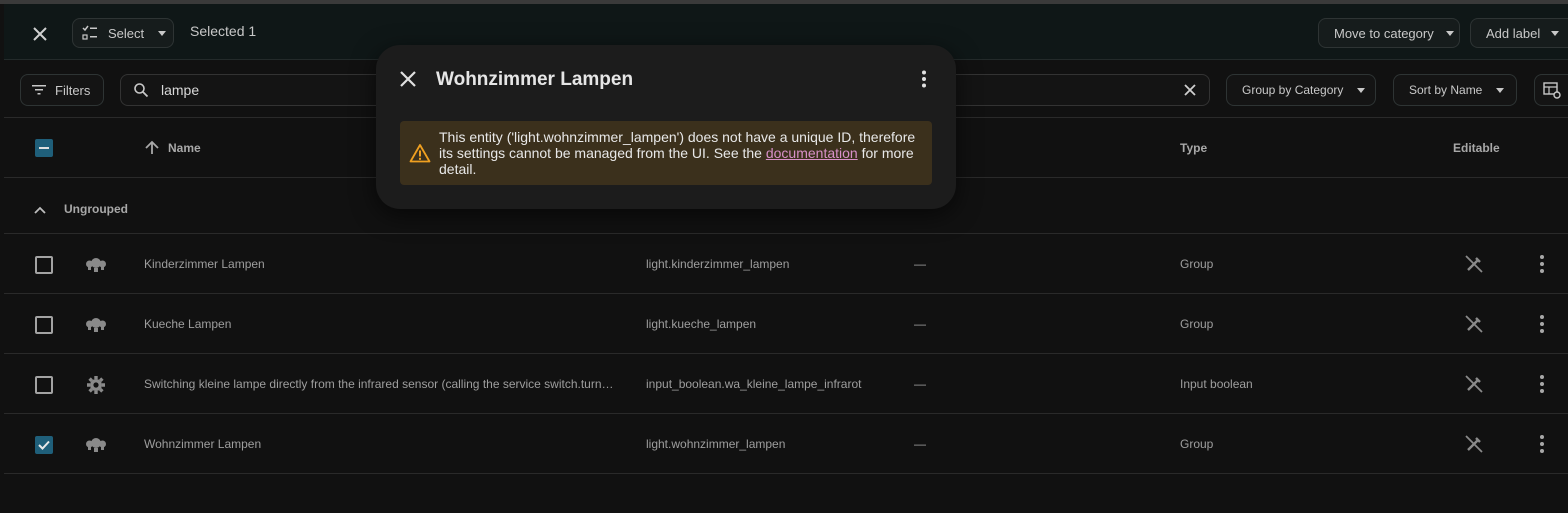  Describe the element at coordinates (535, 79) in the screenshot. I see `dialog-title: Wohnzimmer Lampen` at that location.